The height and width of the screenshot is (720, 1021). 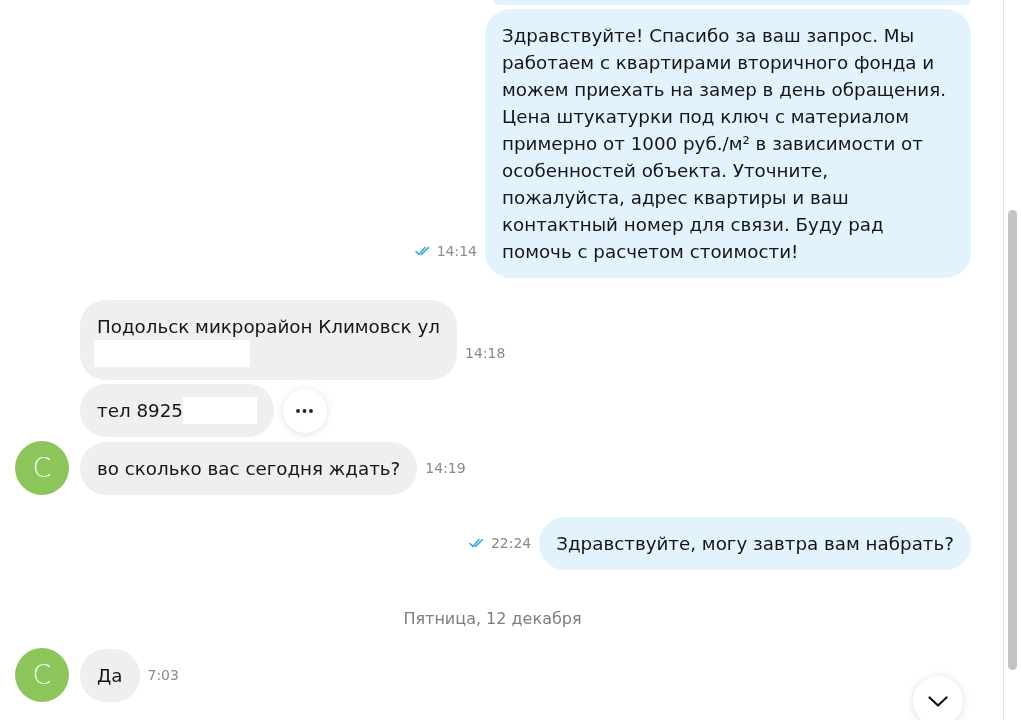 What do you see at coordinates (938, 701) in the screenshot?
I see `chevron-down-icon` at bounding box center [938, 701].